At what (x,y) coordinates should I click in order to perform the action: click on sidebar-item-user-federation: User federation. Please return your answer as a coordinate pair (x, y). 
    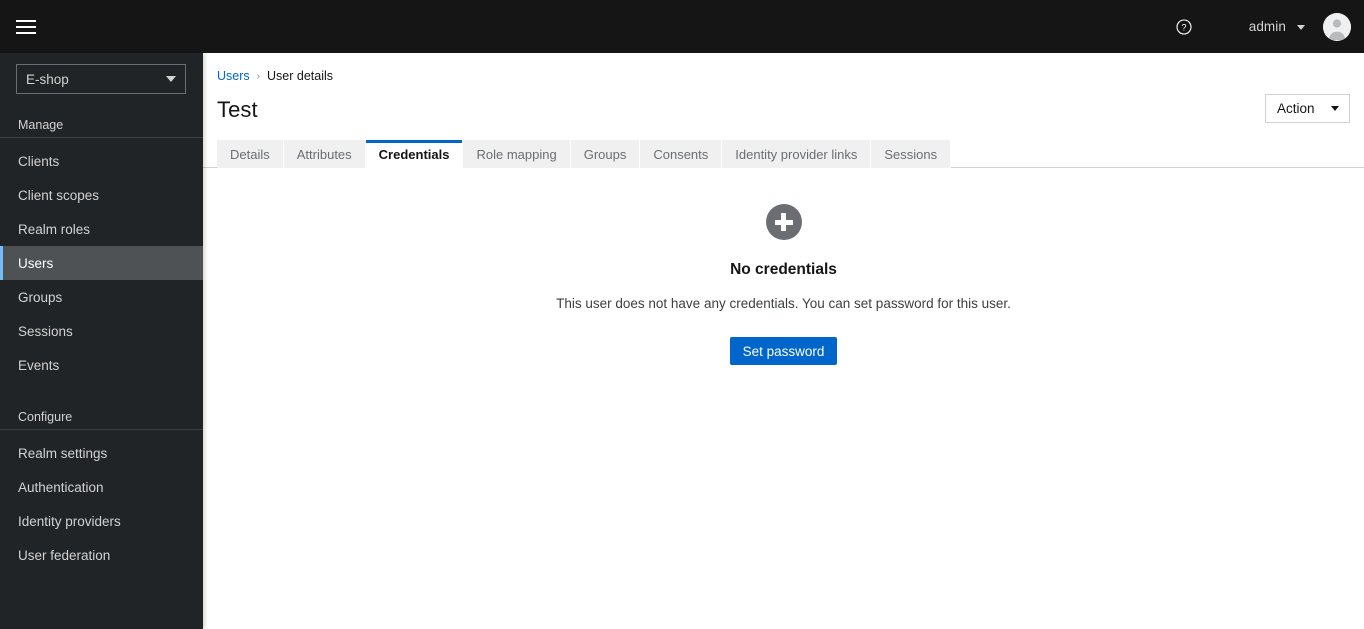
    Looking at the image, I should click on (101, 555).